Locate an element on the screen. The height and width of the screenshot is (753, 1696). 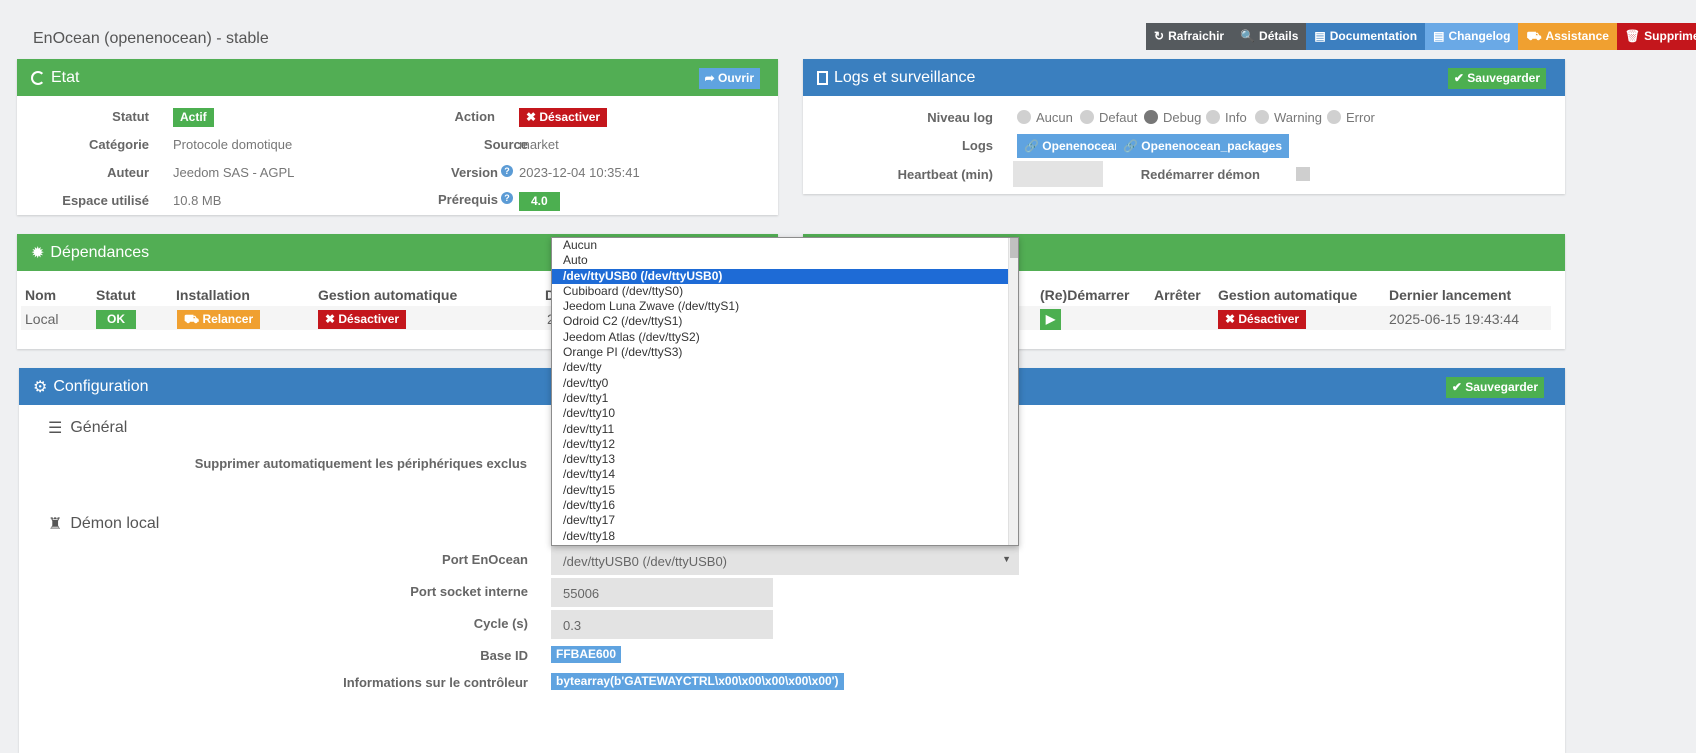
dropdown-option: /dev/tty18 is located at coordinates (785, 536).